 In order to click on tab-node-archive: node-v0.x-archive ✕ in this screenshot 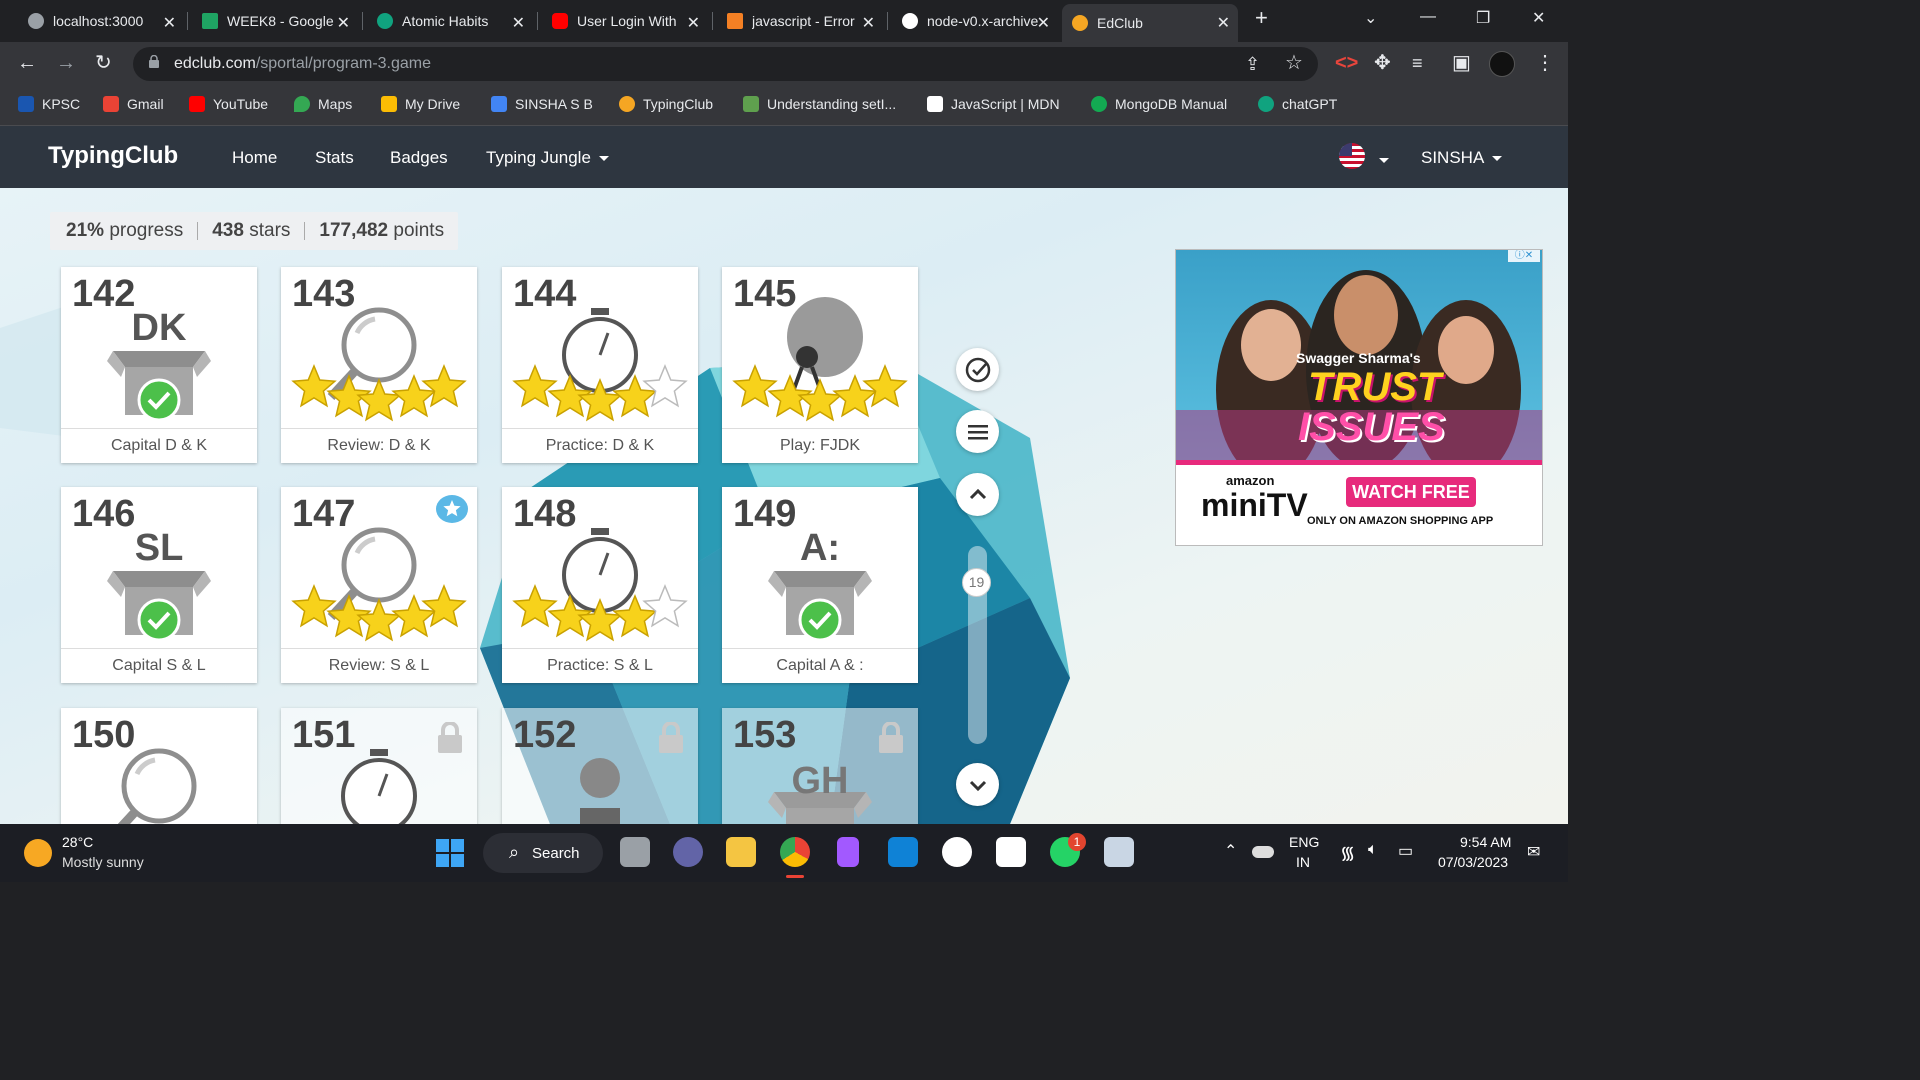, I will do `click(975, 21)`.